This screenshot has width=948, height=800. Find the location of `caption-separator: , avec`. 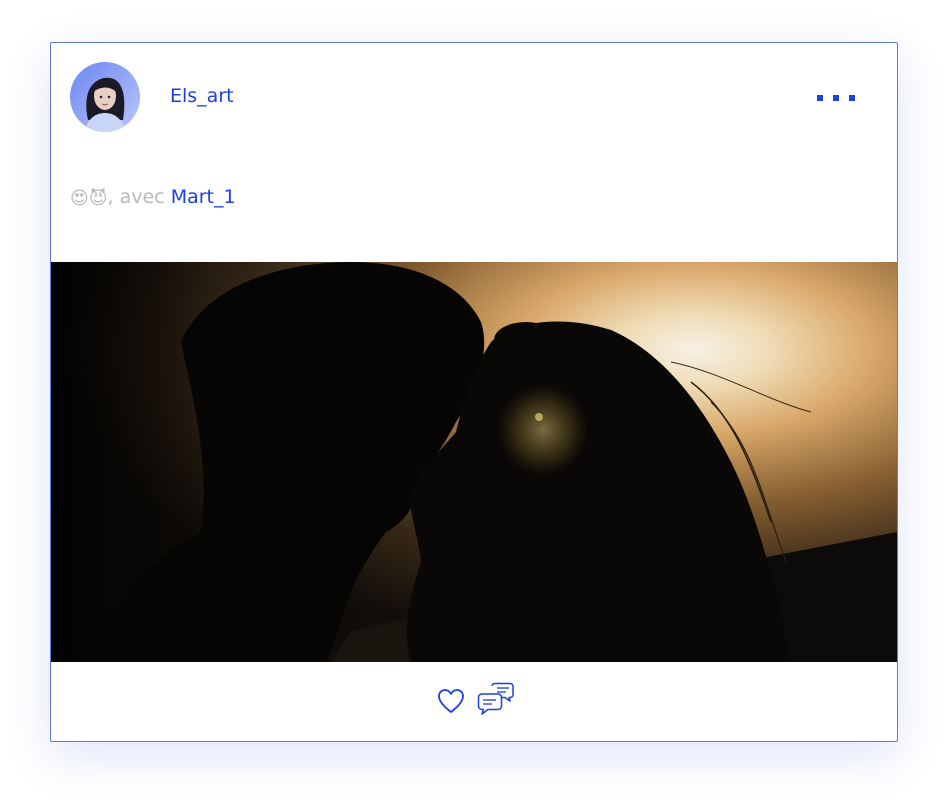

caption-separator: , avec is located at coordinates (136, 197).